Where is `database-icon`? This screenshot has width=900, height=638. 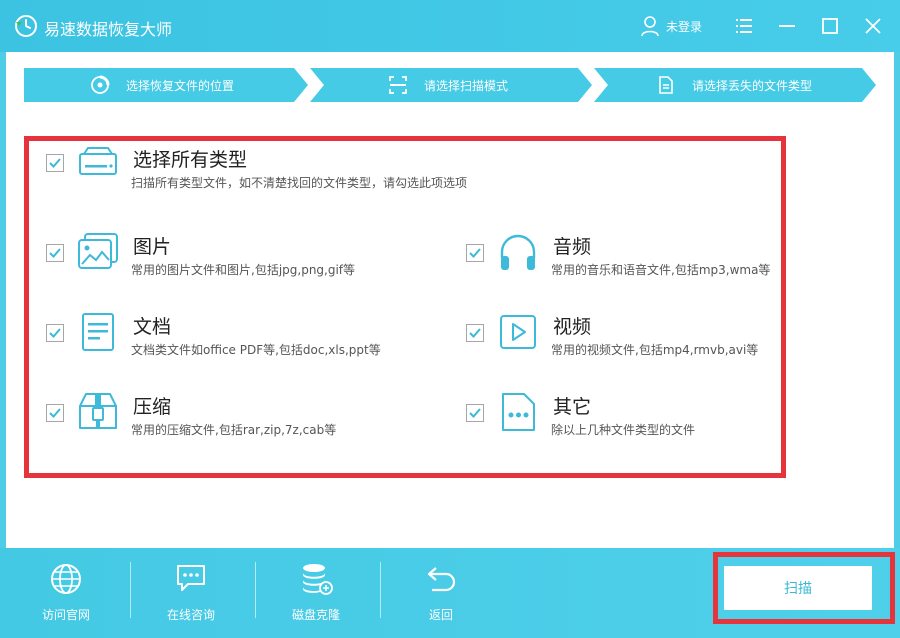 database-icon is located at coordinates (318, 579).